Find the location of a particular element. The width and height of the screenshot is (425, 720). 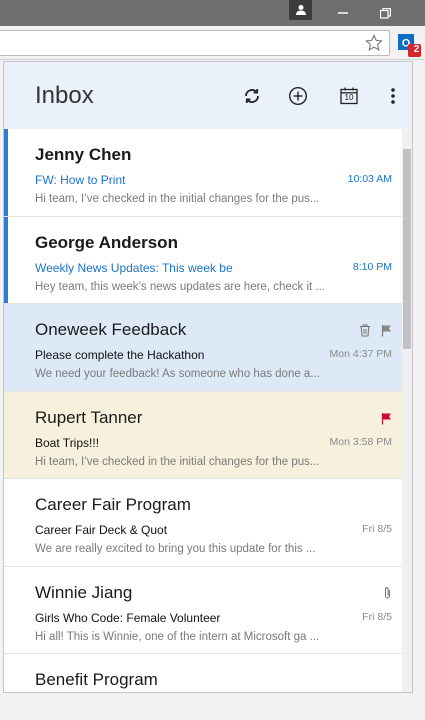

popup-header: Inbox 10 is located at coordinates (208, 95).